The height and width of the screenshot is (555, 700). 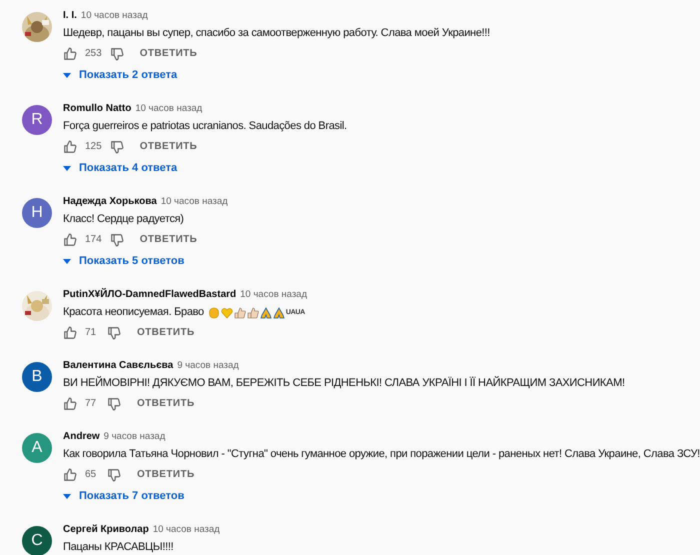 I want to click on avatar: C, so click(x=37, y=540).